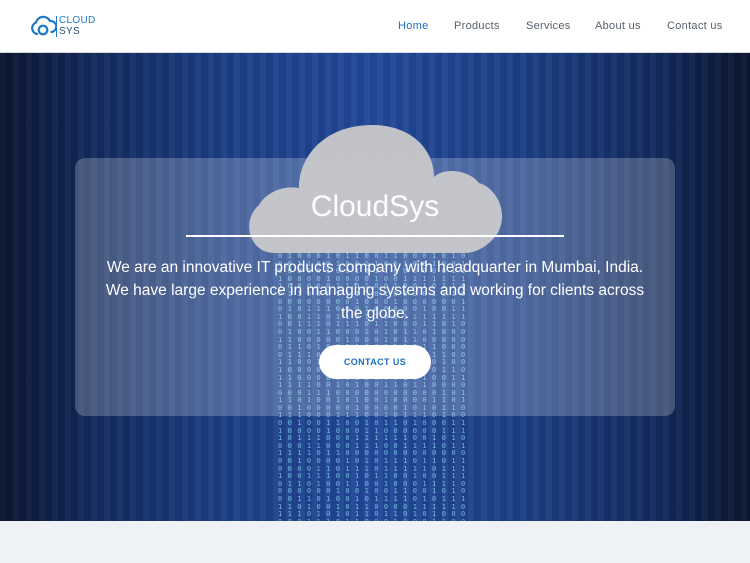 This screenshot has height=563, width=750. Describe the element at coordinates (77, 20) in the screenshot. I see `brand-line-1: CLOUD` at that location.